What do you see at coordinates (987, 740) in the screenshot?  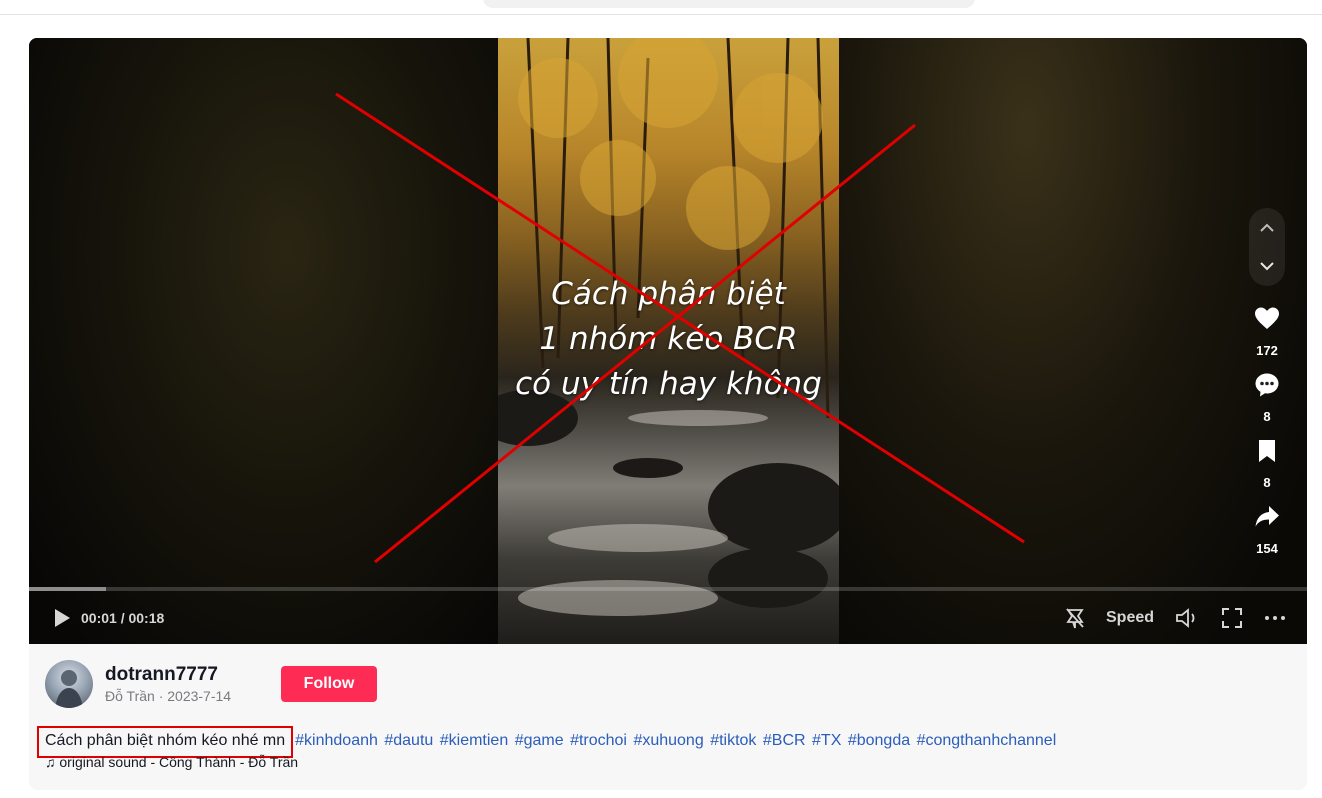 I see `hashtag-link: #congthanhchannel` at bounding box center [987, 740].